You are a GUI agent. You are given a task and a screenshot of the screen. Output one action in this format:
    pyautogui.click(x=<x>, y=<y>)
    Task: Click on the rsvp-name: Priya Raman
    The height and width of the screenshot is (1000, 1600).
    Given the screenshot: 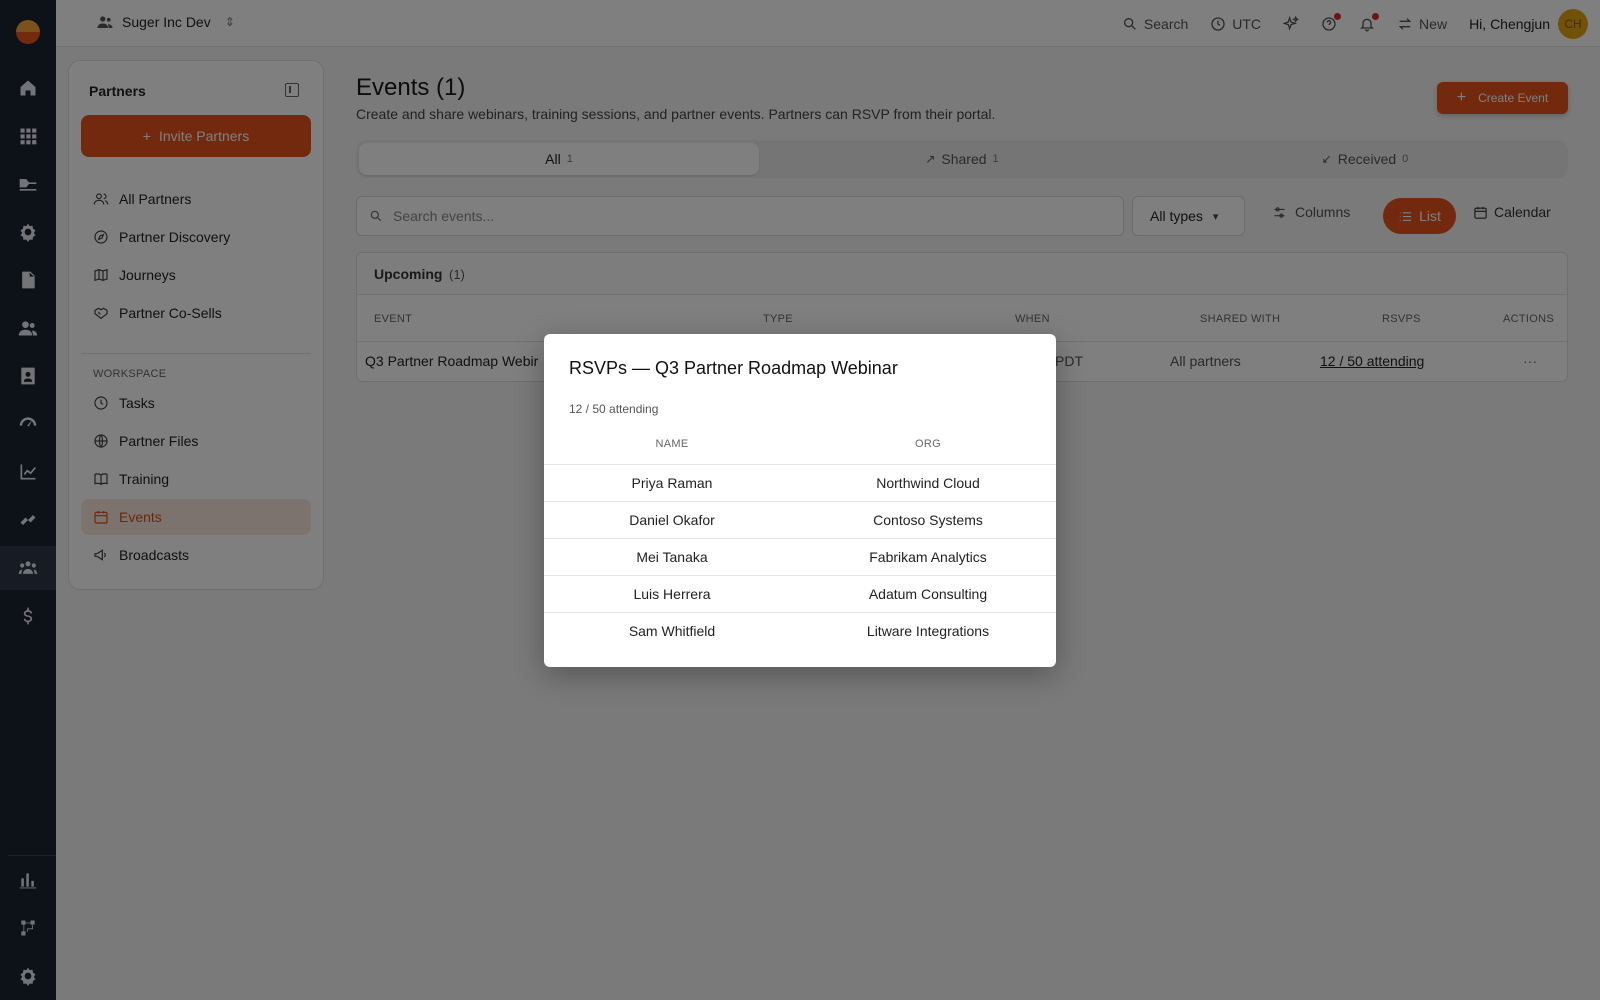 What is the action you would take?
    pyautogui.click(x=672, y=483)
    